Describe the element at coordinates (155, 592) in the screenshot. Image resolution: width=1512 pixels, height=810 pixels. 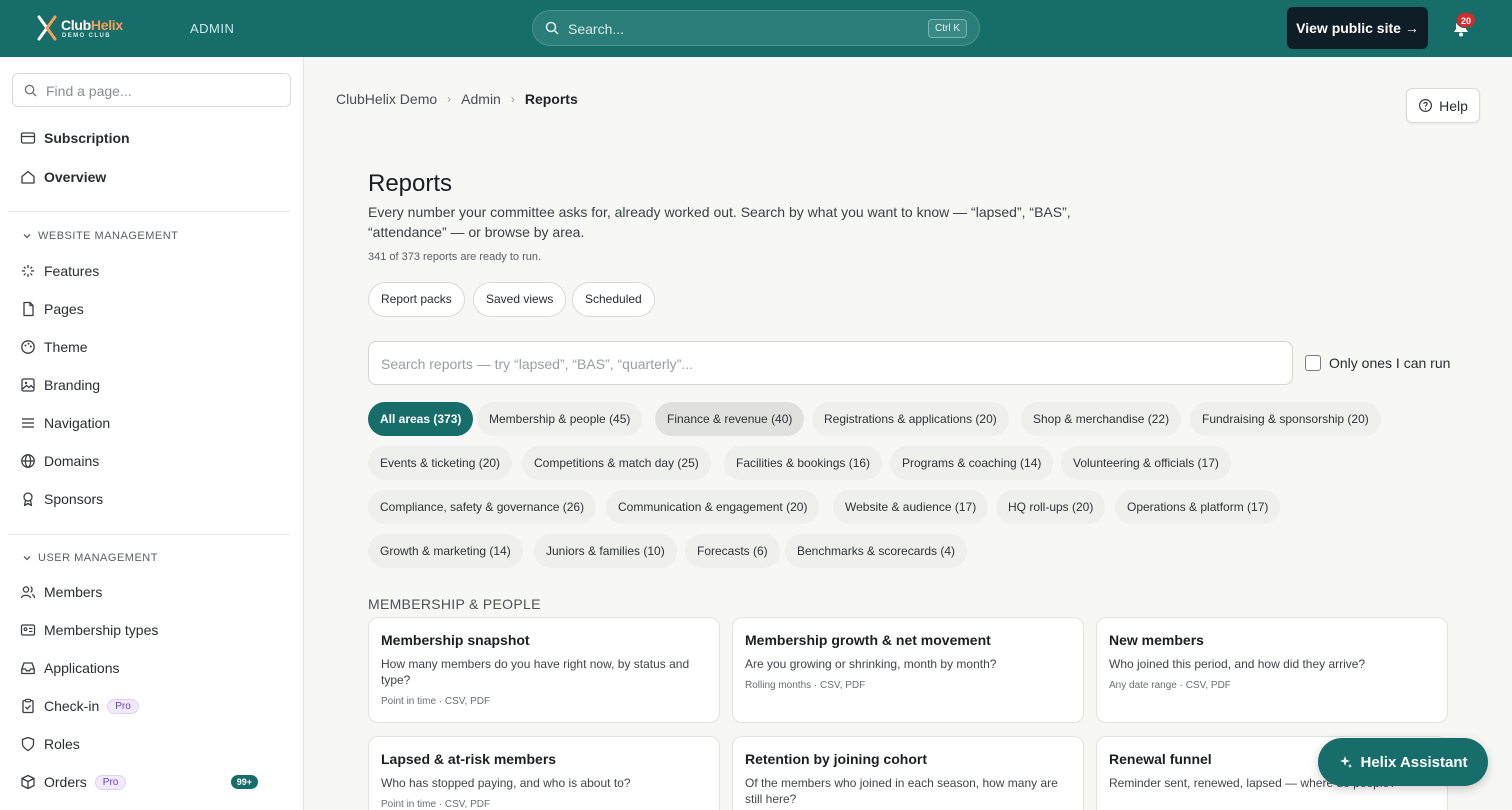
I see `sidebar-item-members: Members` at that location.